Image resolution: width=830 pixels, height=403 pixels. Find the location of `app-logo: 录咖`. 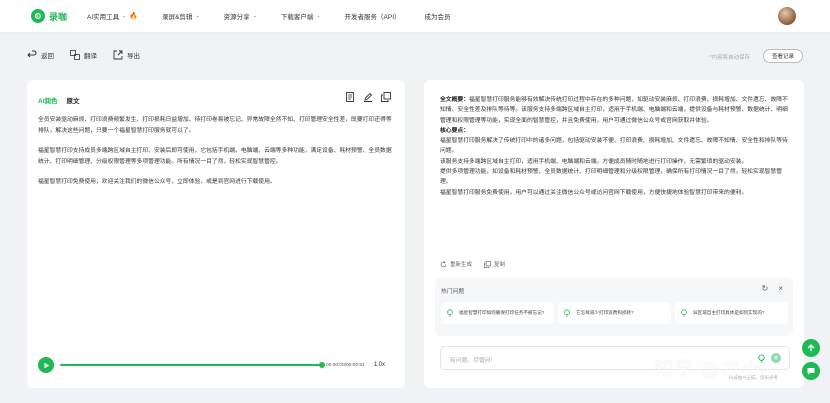

app-logo: 录咖 is located at coordinates (49, 16).